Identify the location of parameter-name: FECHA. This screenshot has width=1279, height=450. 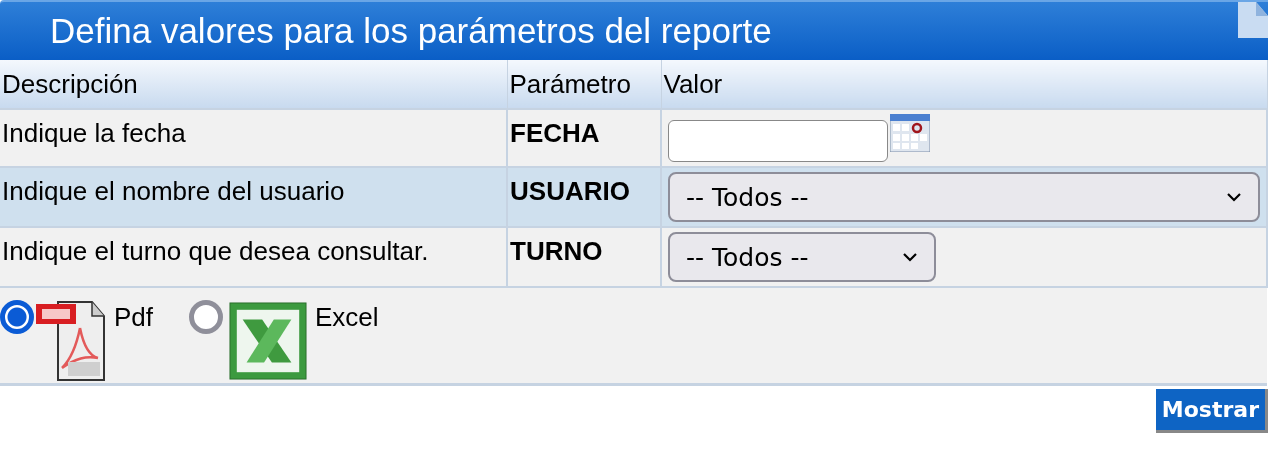
(555, 133).